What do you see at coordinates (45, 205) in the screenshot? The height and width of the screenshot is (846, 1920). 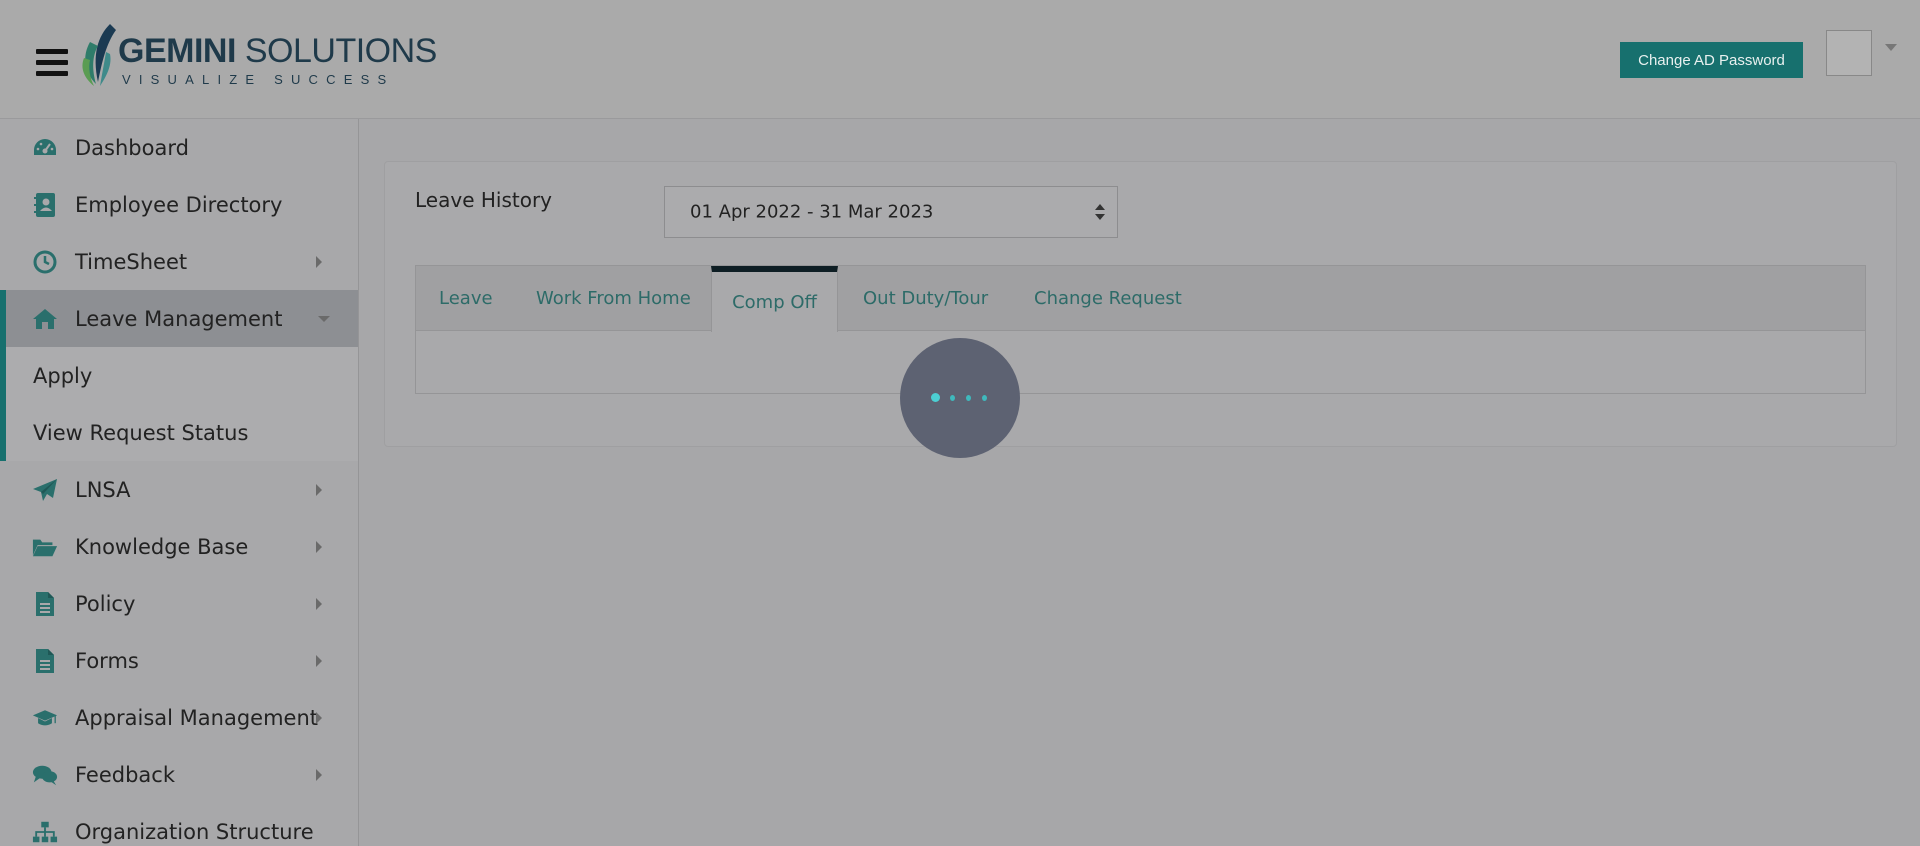 I see `address-book-icon` at bounding box center [45, 205].